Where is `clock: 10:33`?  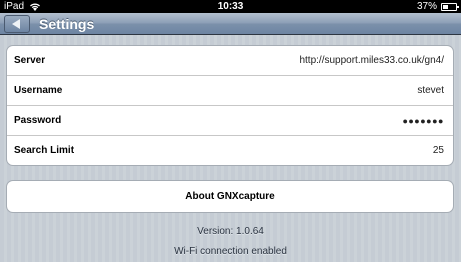 clock: 10:33 is located at coordinates (230, 6).